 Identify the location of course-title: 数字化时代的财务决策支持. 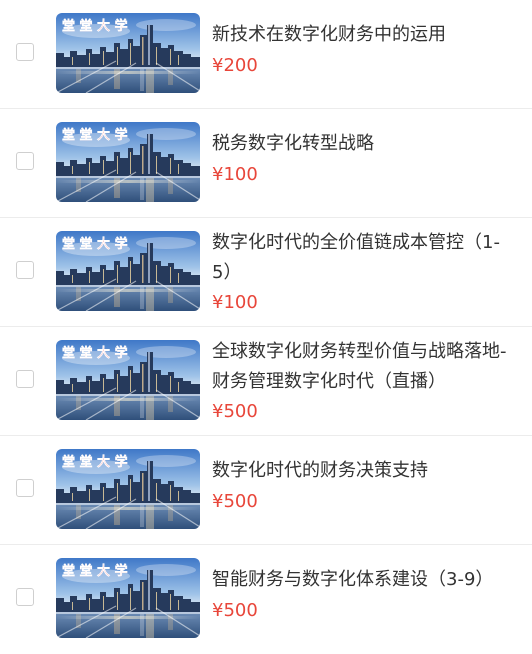
(363, 471).